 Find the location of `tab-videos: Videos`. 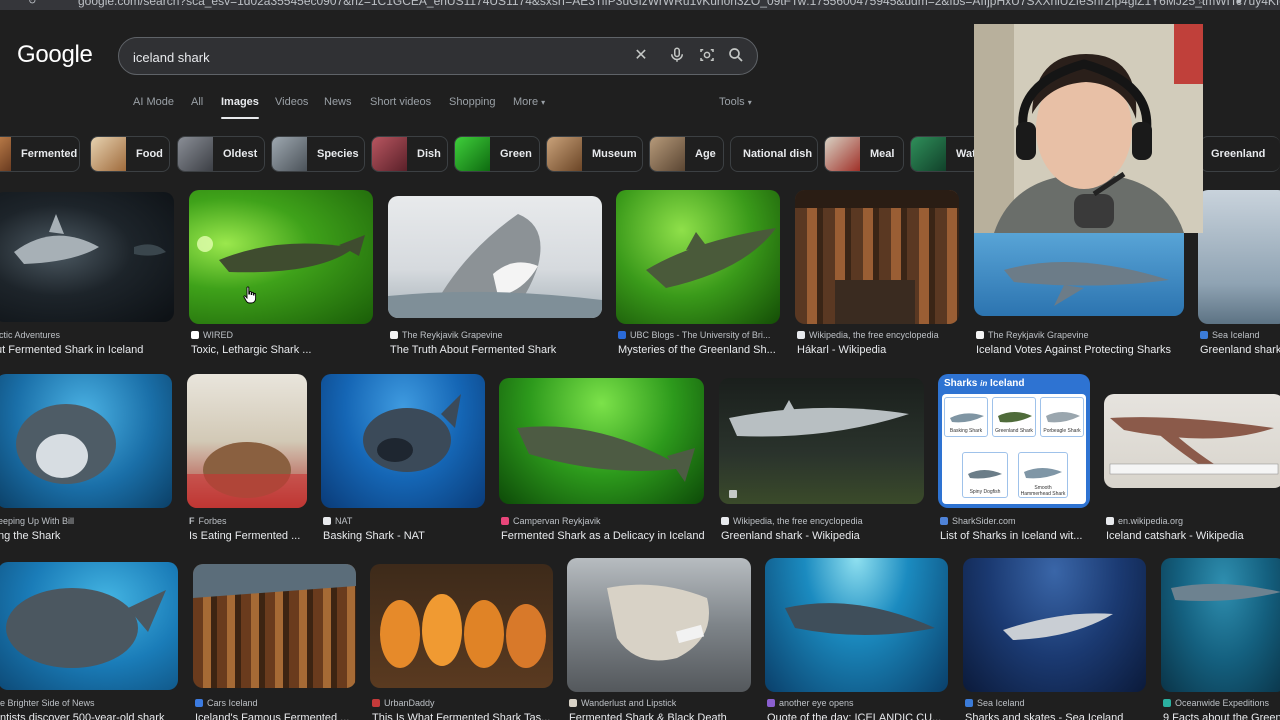

tab-videos: Videos is located at coordinates (291, 102).